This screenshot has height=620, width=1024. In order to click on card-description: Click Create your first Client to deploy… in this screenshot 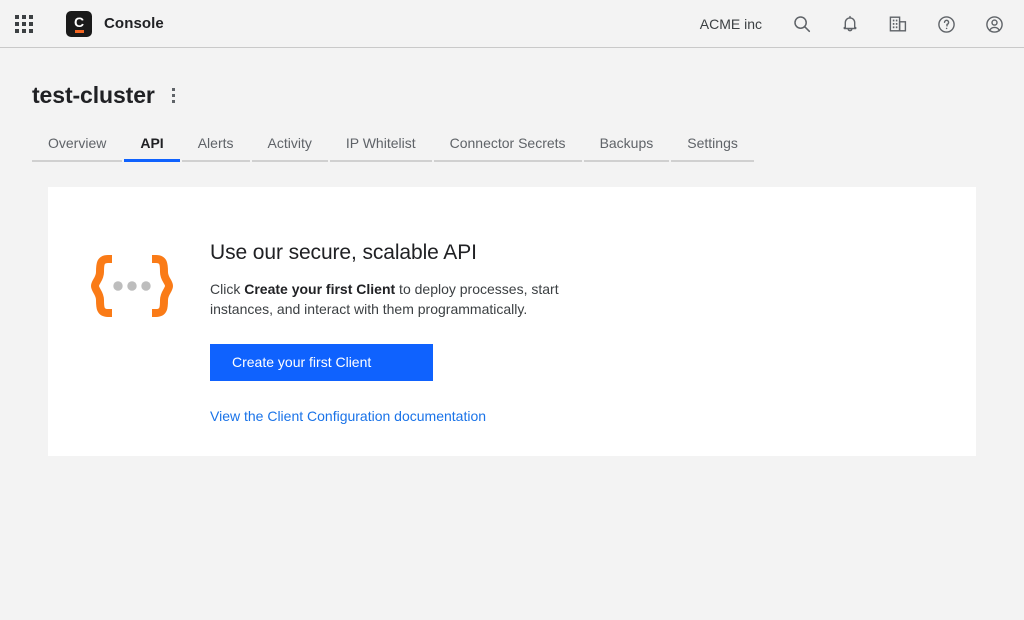, I will do `click(390, 299)`.